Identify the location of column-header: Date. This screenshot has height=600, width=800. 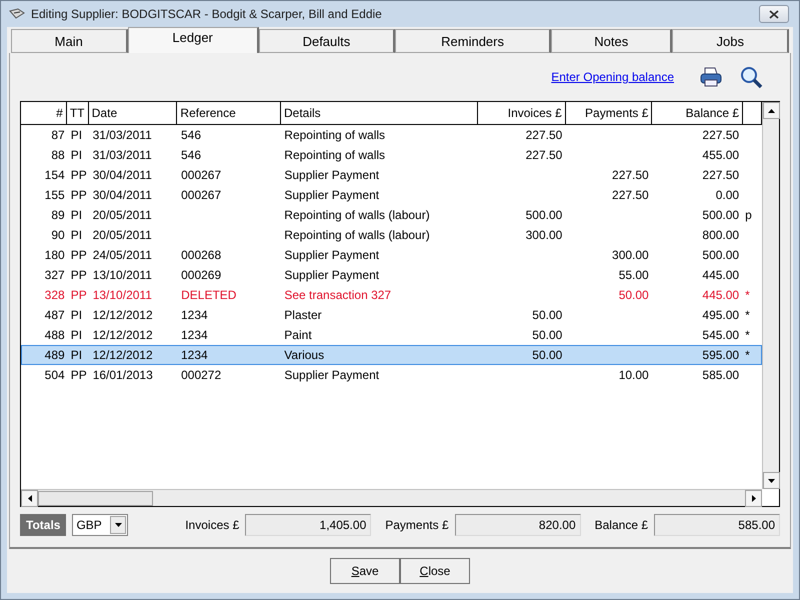
(133, 113).